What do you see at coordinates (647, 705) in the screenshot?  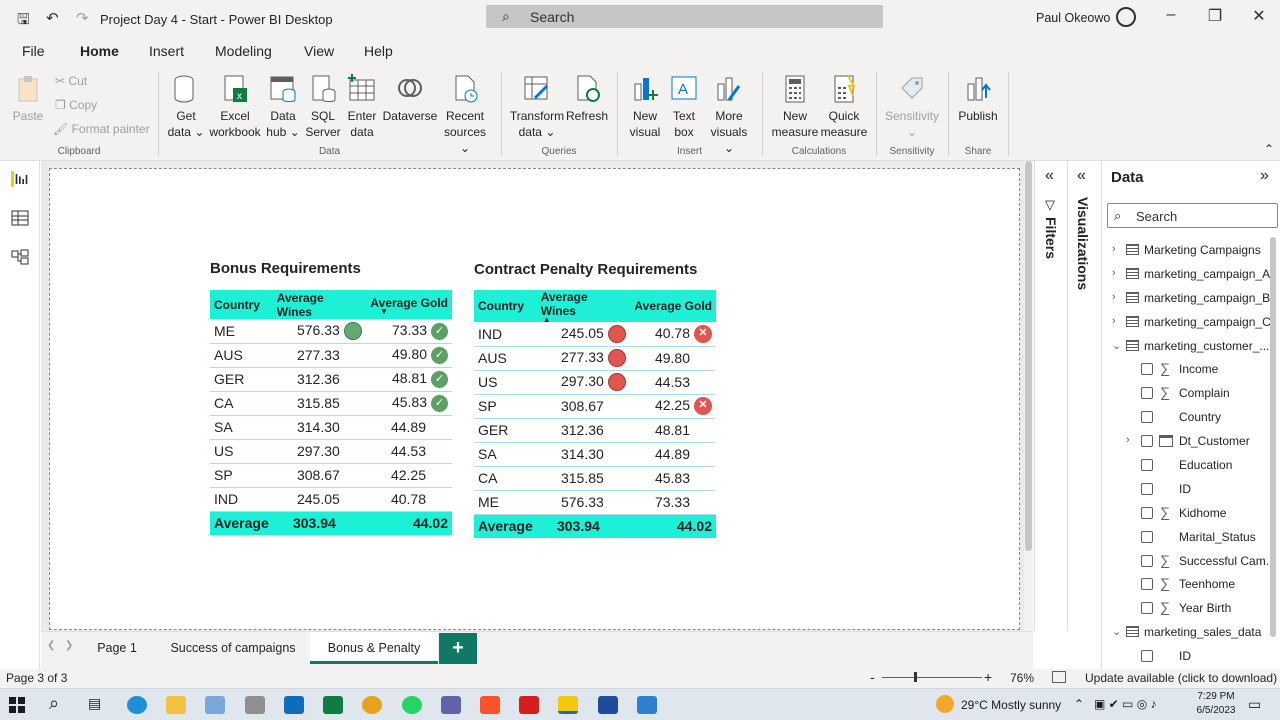 I see `photos-icon` at bounding box center [647, 705].